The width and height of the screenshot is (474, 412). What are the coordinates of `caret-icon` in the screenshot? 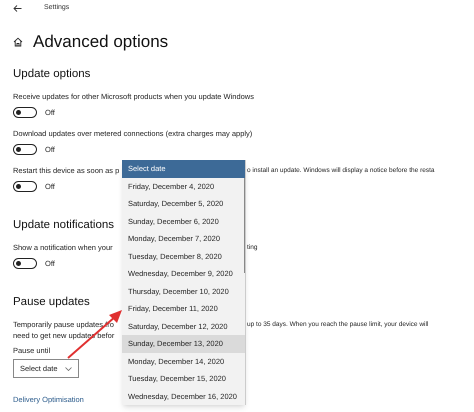 It's located at (68, 368).